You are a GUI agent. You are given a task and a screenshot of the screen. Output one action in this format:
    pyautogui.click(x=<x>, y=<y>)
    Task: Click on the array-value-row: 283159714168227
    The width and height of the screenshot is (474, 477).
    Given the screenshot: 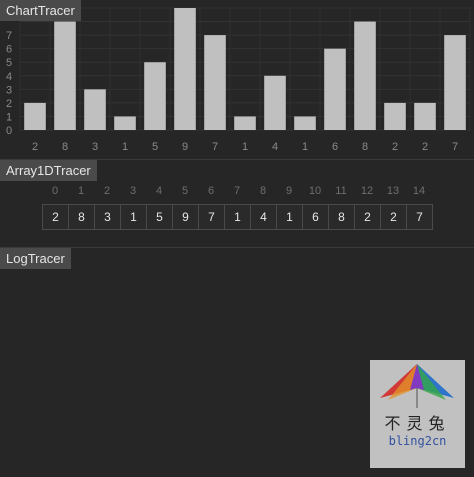 What is the action you would take?
    pyautogui.click(x=237, y=217)
    